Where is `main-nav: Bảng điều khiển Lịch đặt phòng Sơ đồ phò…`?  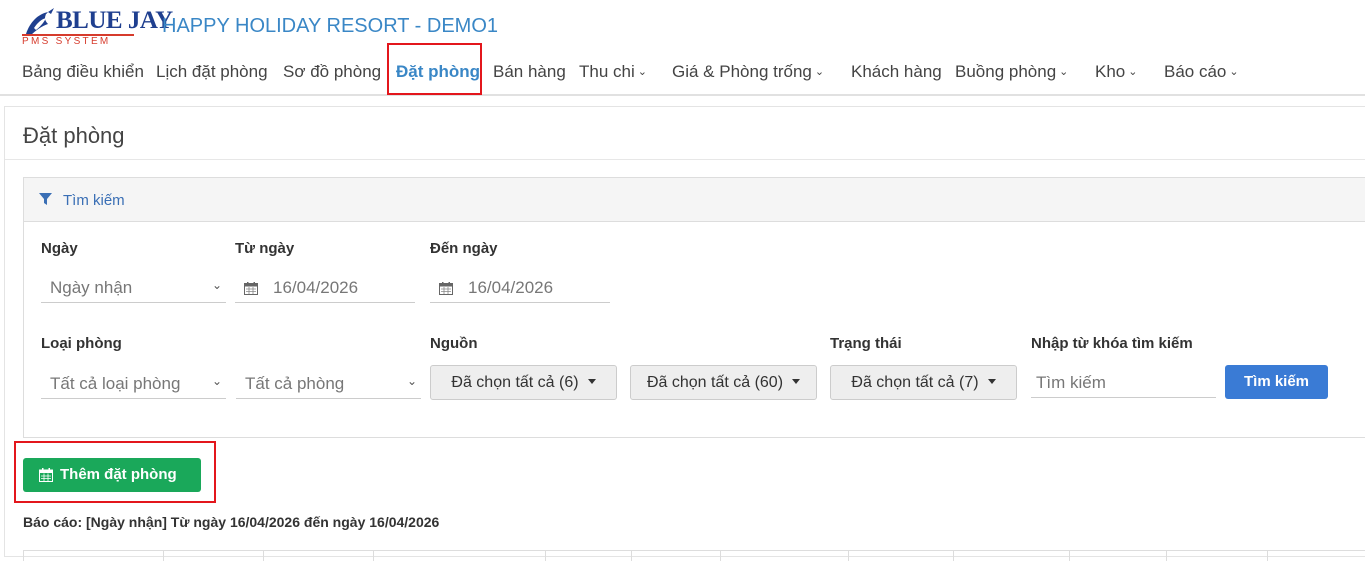 main-nav: Bảng điều khiển Lịch đặt phòng Sơ đồ phò… is located at coordinates (682, 71).